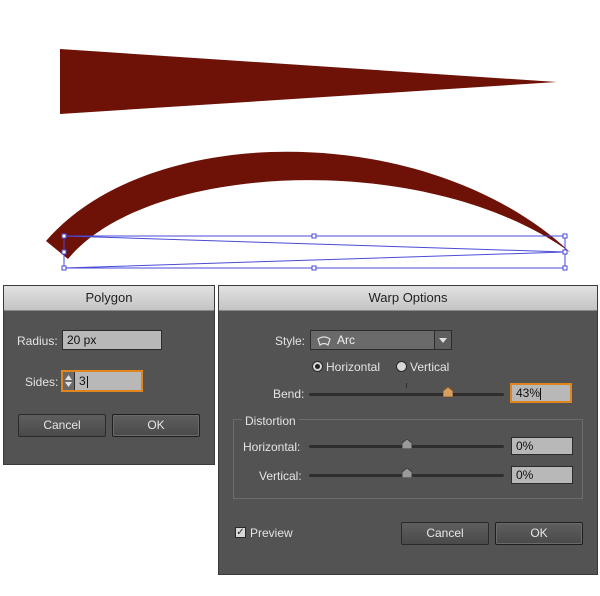  I want to click on arc-warp-icon, so click(324, 341).